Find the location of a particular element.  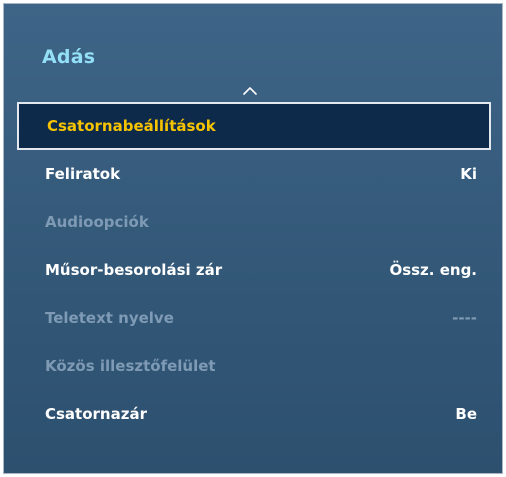

chevron-up-icon is located at coordinates (250, 91).